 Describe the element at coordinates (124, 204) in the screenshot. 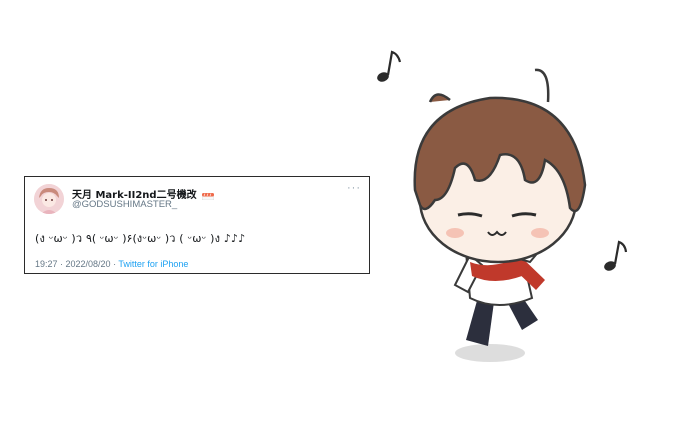

I see `user-handle: @GODSUSHIMASTER_` at that location.